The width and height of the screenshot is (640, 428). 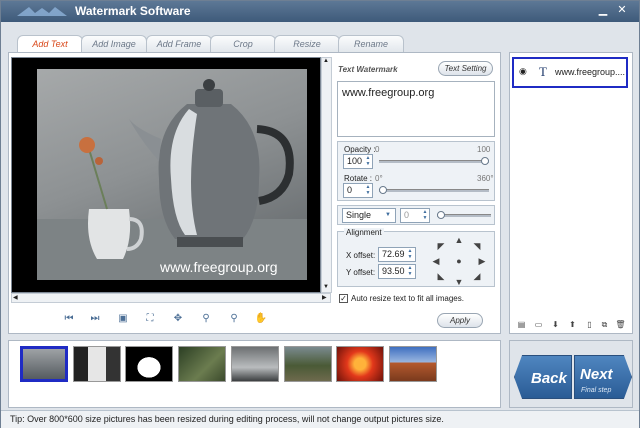 What do you see at coordinates (410, 271) in the screenshot?
I see `y-offset-spin-arrows-icon: ▲ ▼` at bounding box center [410, 271].